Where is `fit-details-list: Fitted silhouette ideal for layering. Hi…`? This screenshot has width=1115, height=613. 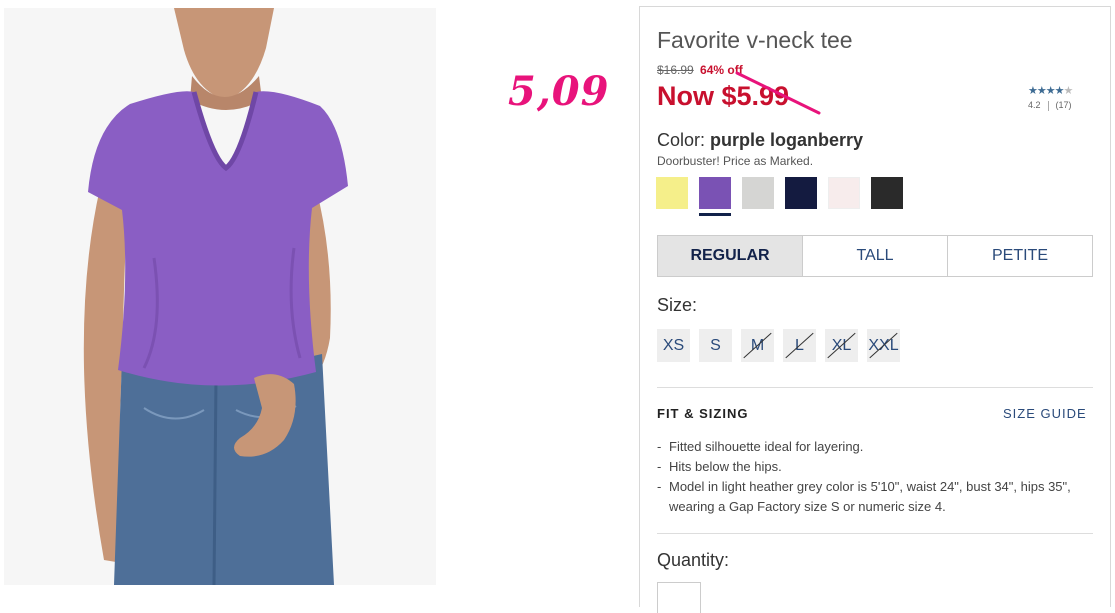
fit-details-list: Fitted silhouette ideal for layering. Hi… is located at coordinates (875, 477).